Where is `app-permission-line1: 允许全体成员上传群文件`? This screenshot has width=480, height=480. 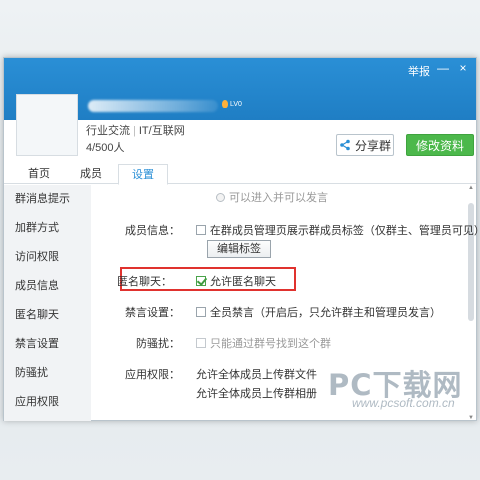
app-permission-line1: 允许全体成员上传群文件 is located at coordinates (256, 375).